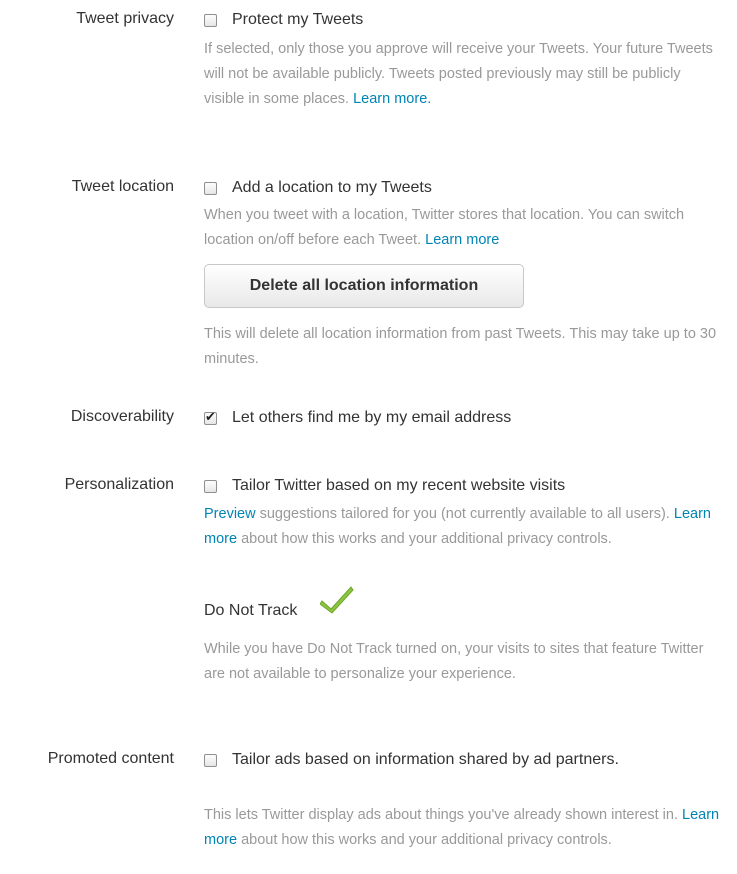 This screenshot has width=737, height=874. What do you see at coordinates (371, 418) in the screenshot?
I see `email-discoverability-label: Let others find me by my email address` at bounding box center [371, 418].